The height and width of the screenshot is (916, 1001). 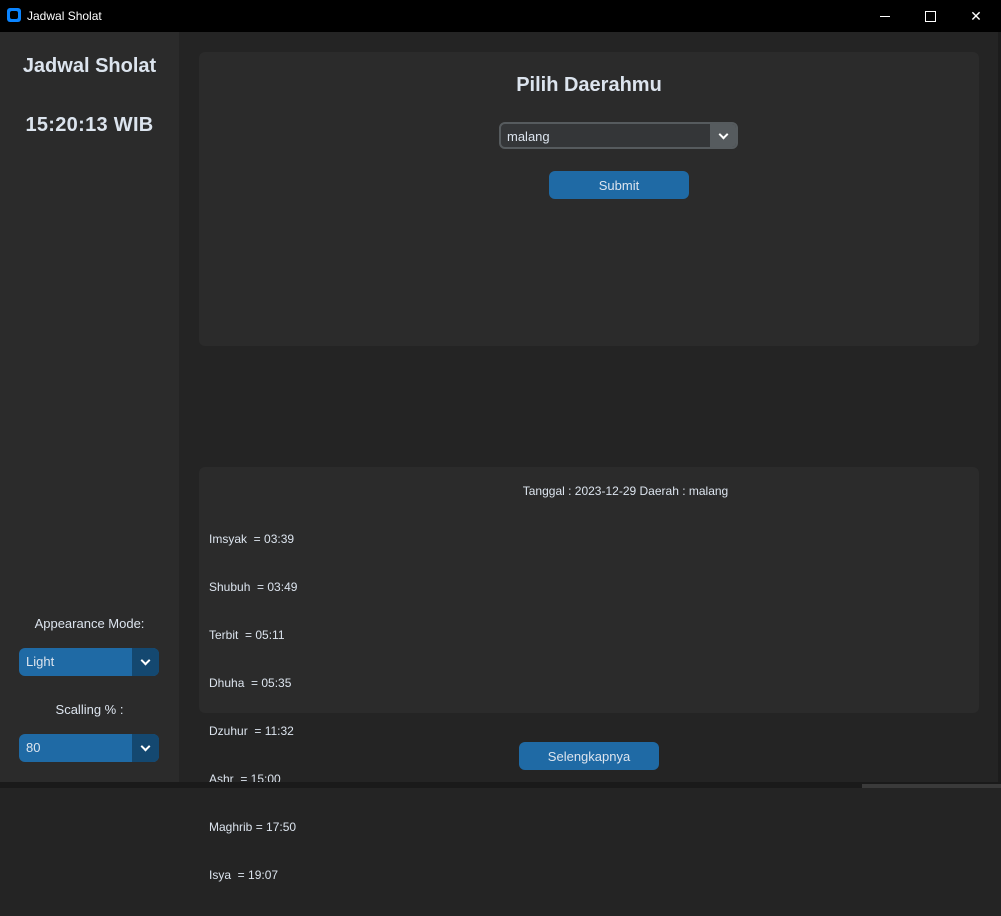 I want to click on window-bottom-edge, so click(x=500, y=785).